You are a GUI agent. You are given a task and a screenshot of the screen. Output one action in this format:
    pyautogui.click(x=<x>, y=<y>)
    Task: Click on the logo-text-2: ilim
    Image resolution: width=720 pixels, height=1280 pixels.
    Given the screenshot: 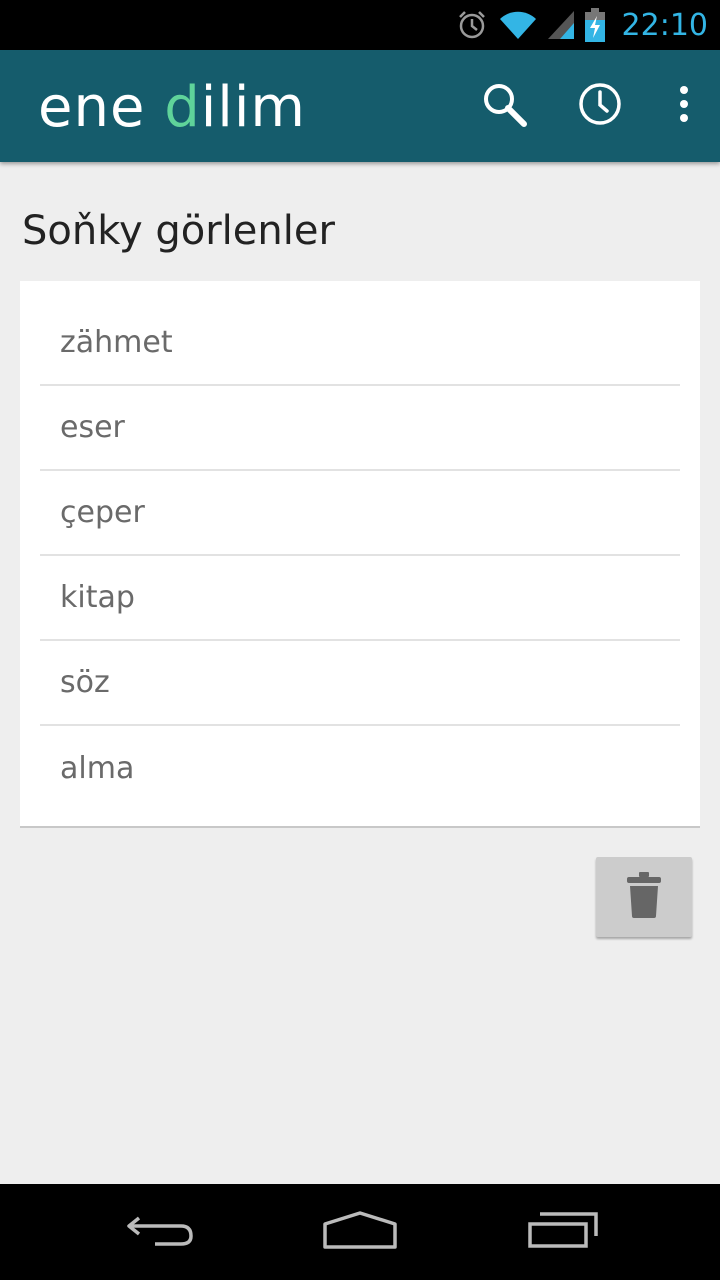 What is the action you would take?
    pyautogui.click(x=253, y=107)
    